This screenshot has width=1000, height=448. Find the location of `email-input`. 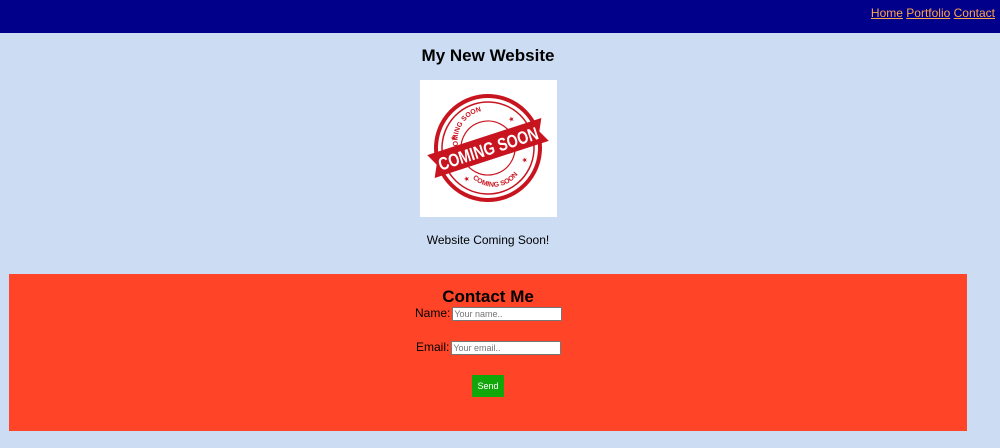

email-input is located at coordinates (506, 347).